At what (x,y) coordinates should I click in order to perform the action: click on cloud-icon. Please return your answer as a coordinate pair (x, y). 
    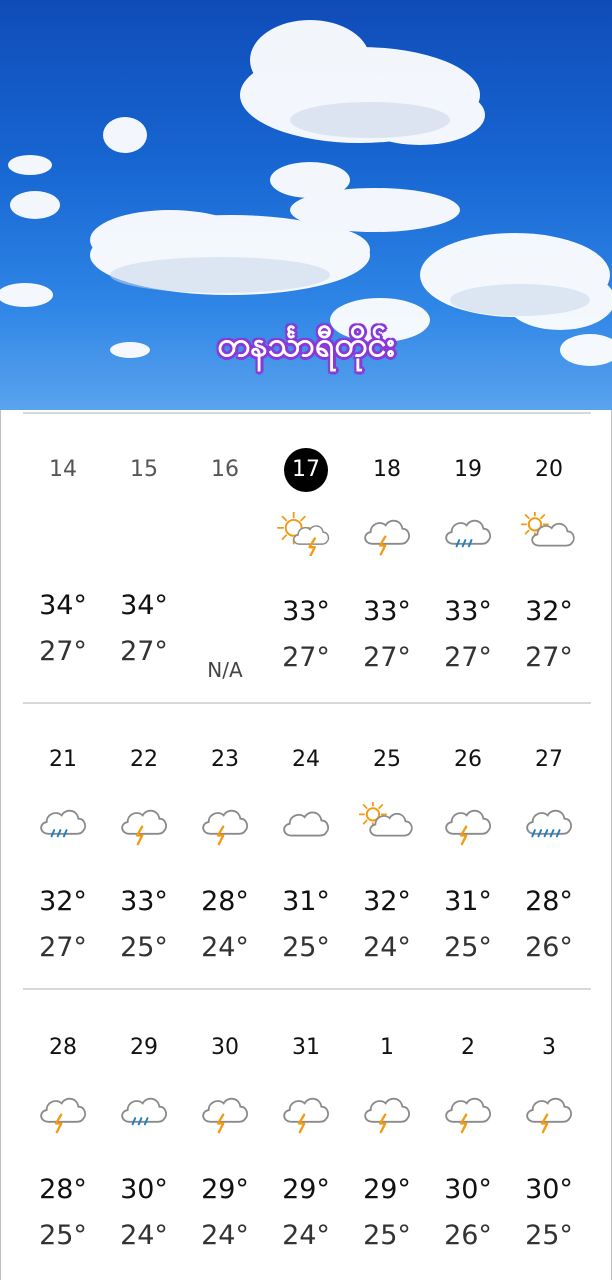
    Looking at the image, I should click on (306, 824).